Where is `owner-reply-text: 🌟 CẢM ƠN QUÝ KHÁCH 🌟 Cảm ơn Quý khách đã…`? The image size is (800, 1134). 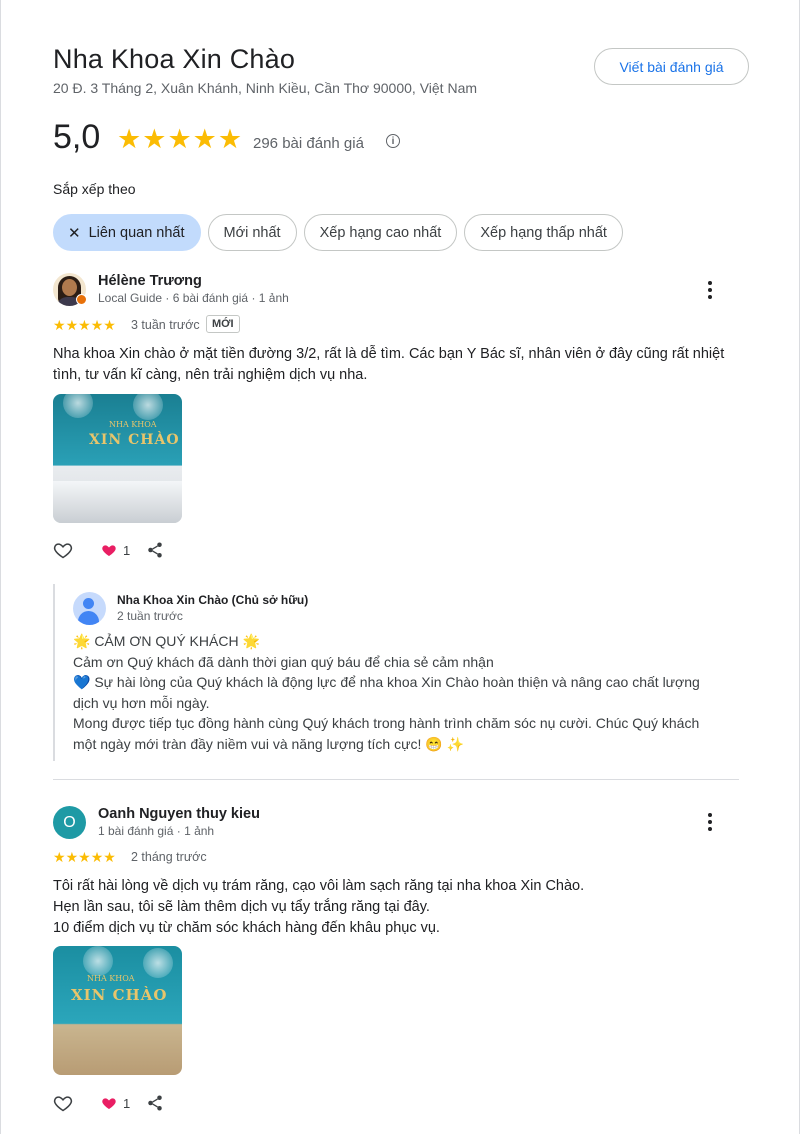
owner-reply-text: 🌟 CẢM ƠN QUÝ KHÁCH 🌟 Cảm ơn Quý khách đã… is located at coordinates (386, 692).